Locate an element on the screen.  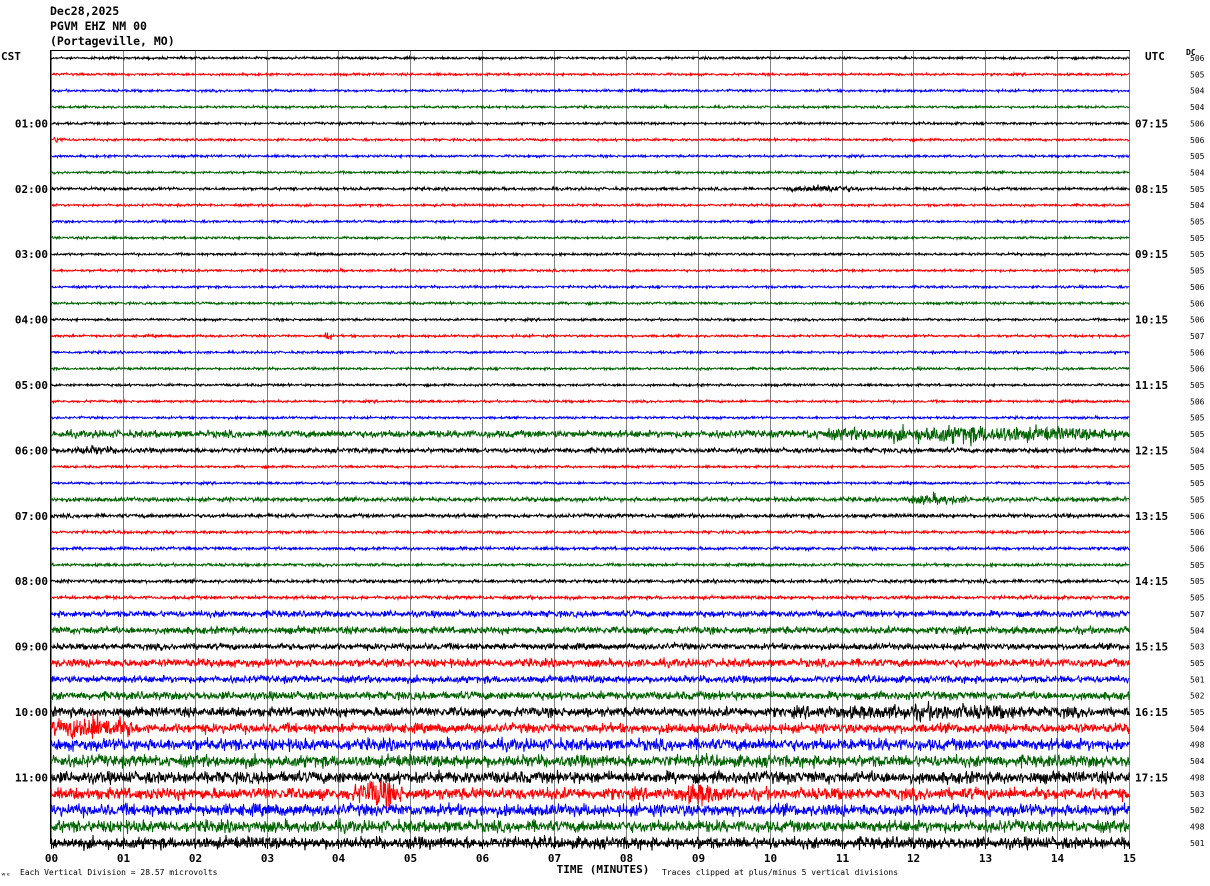
cst-hour-label: 06:00 is located at coordinates (31, 450).